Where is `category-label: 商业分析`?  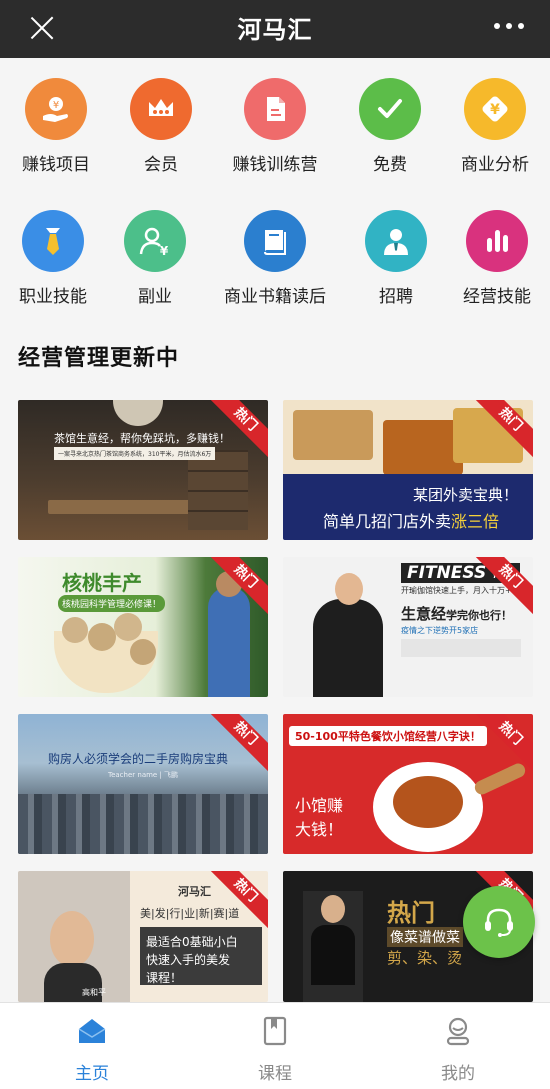 category-label: 商业分析 is located at coordinates (495, 165).